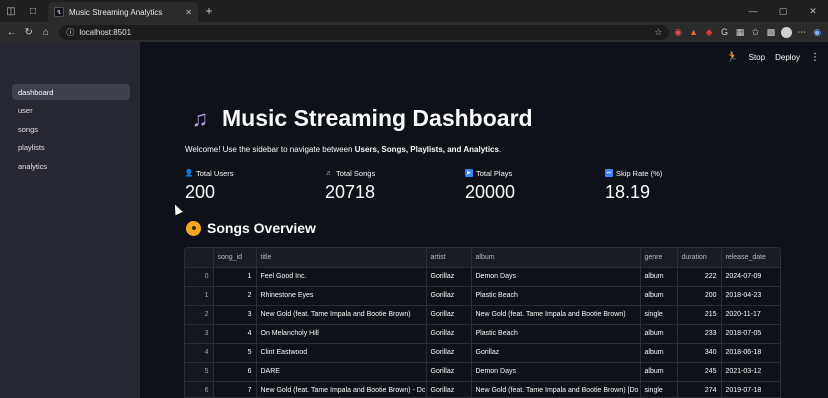 The image size is (828, 398). Describe the element at coordinates (209, 11) in the screenshot. I see `new-tab-icon: +` at that location.